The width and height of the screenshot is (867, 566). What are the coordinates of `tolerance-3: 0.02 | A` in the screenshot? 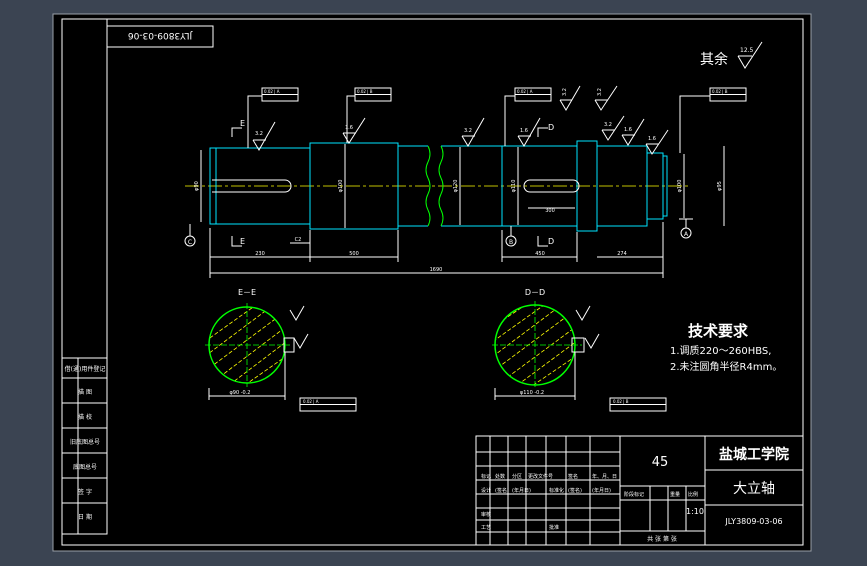 It's located at (525, 91).